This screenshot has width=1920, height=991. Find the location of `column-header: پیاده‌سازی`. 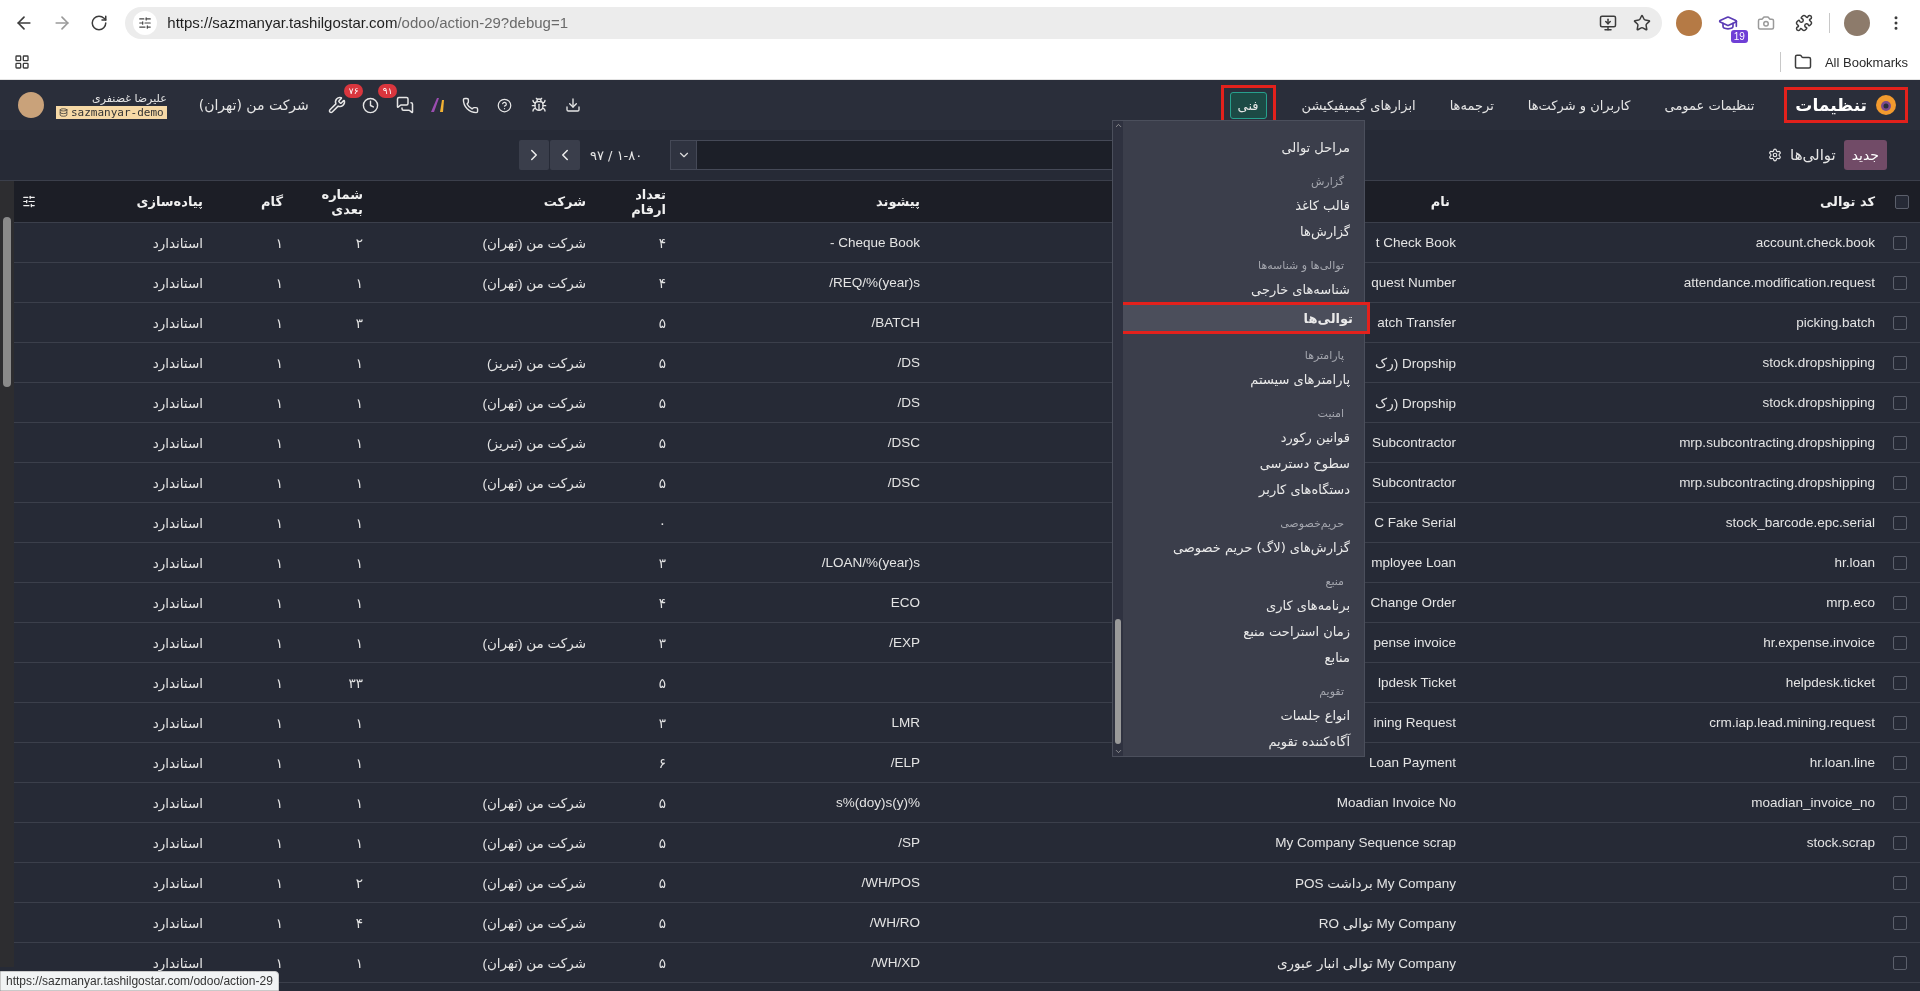

column-header: پیاده‌سازی is located at coordinates (169, 201).